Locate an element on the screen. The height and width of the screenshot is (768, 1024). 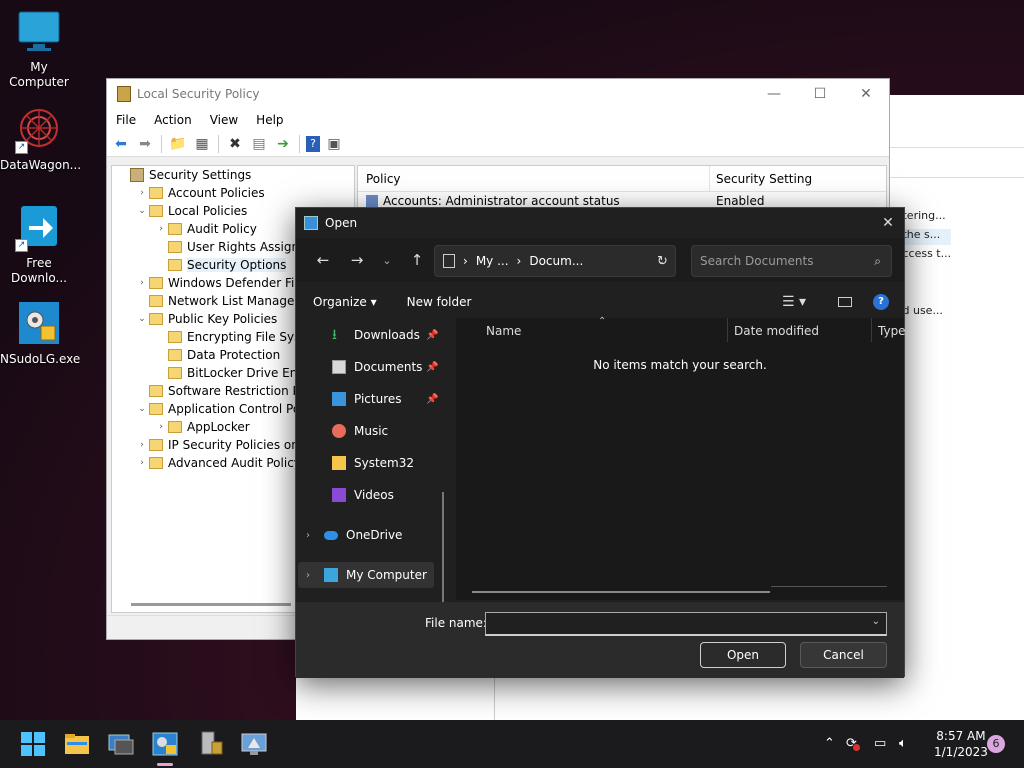
tree-item-label: Audit Policy is located at coordinates (222, 229).